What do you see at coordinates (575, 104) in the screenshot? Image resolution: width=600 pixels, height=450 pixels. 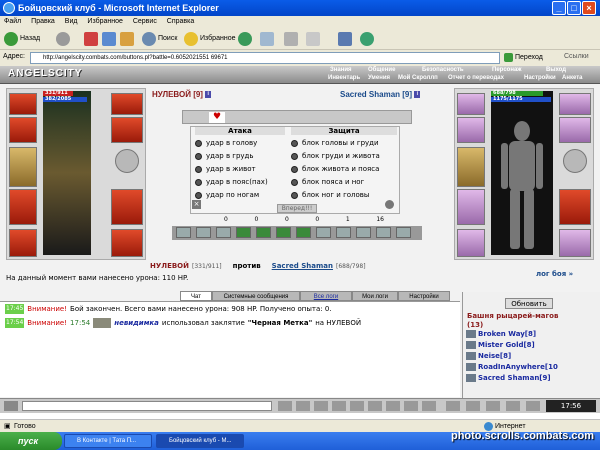 I see `opponent-earring-slot` at bounding box center [575, 104].